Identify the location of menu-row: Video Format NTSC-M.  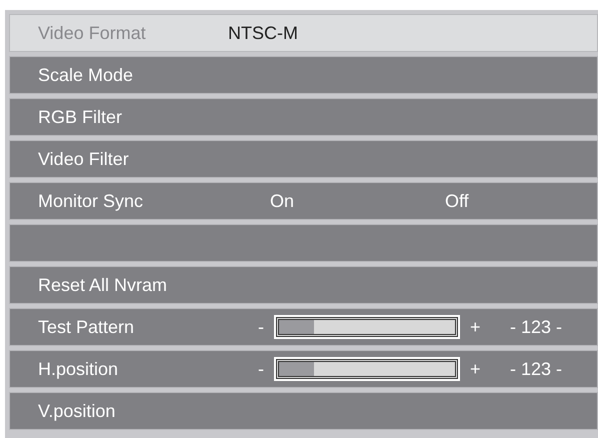
(303, 33).